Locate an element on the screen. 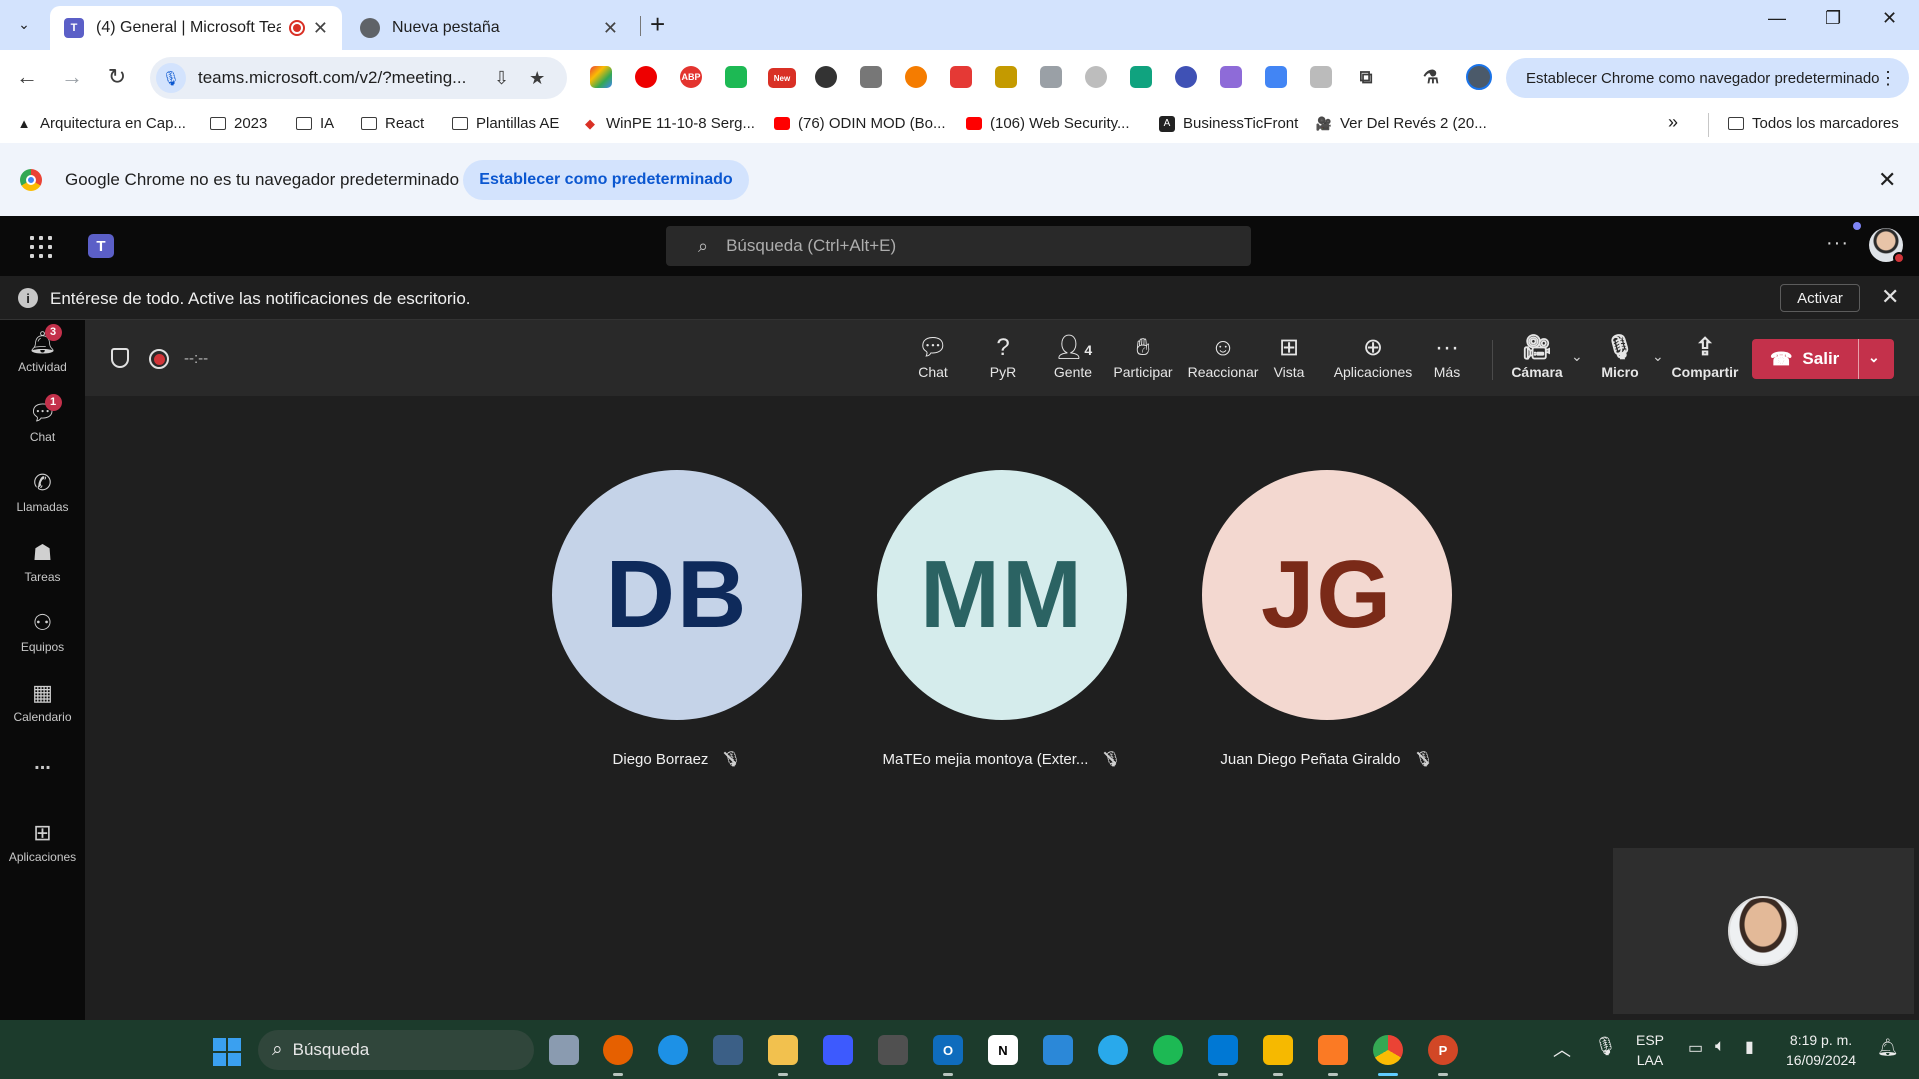 The image size is (1919, 1079). people-button: 👤︎4 Gente is located at coordinates (1073, 357).